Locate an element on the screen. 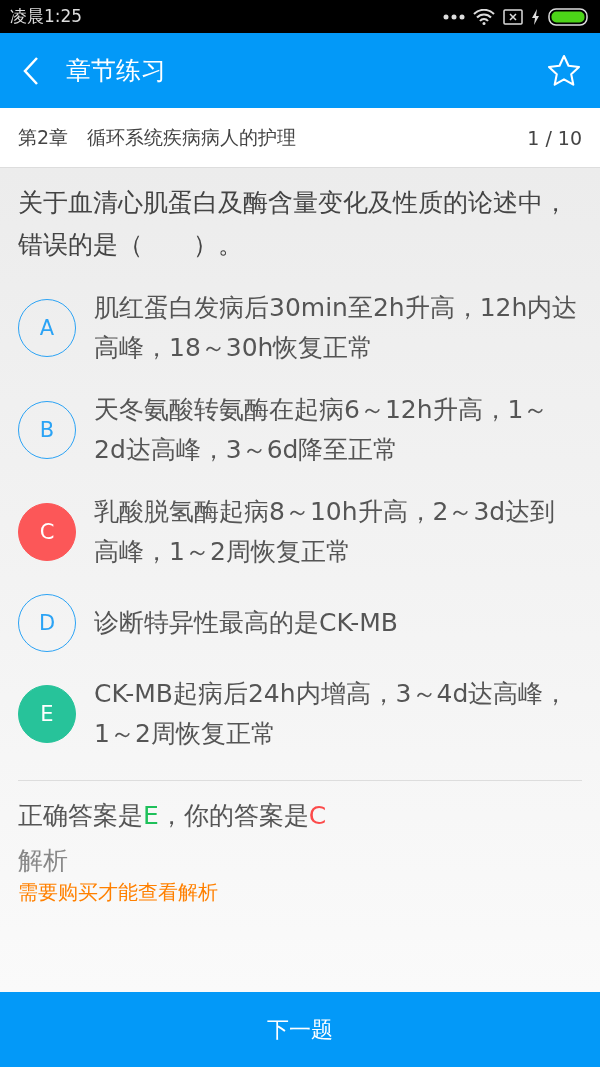 Image resolution: width=600 pixels, height=1067 pixels. next-question-button: 下一题 is located at coordinates (300, 1029).